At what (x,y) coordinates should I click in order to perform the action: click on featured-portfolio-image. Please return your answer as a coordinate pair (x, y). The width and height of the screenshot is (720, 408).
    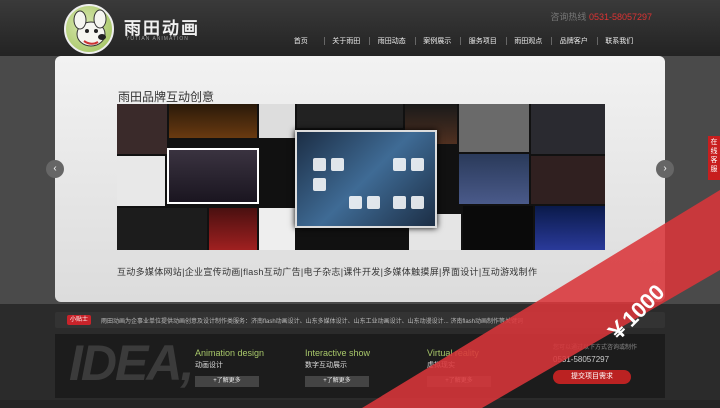
    Looking at the image, I should click on (366, 179).